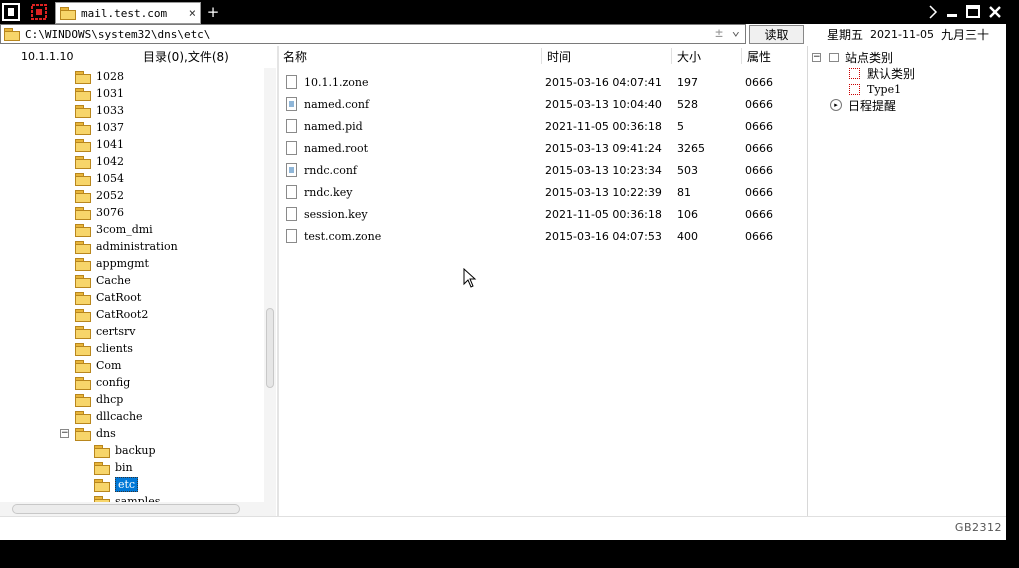  I want to click on file-row: session.key 2021-11-05 00:36:18 106 0666, so click(544, 214).